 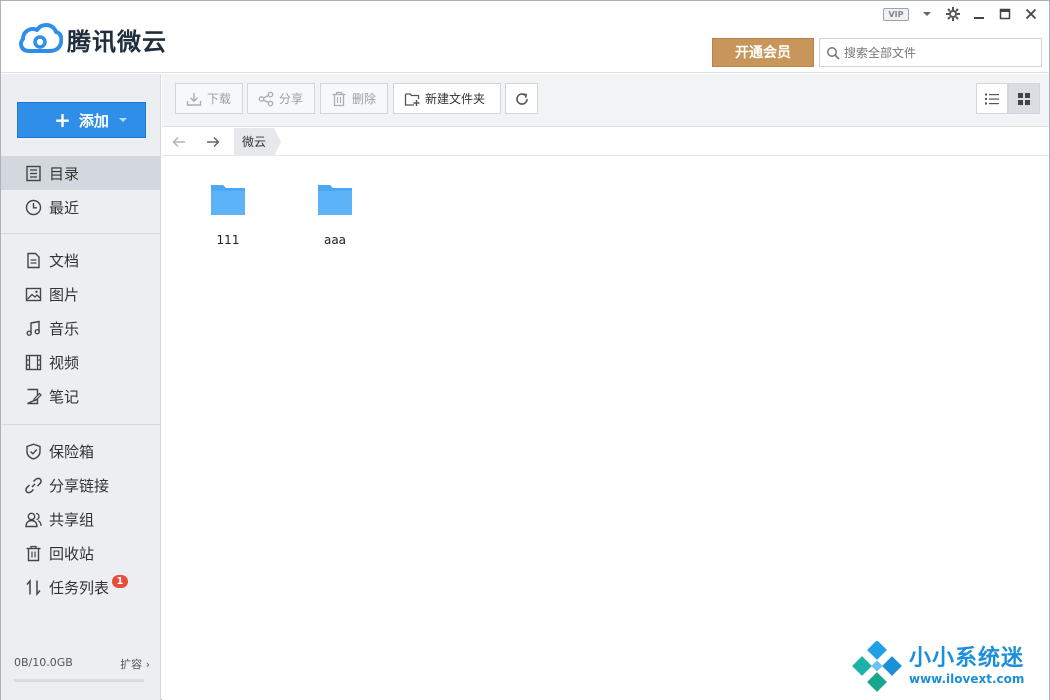 I want to click on storage-usage: 0B/10.0GB, so click(x=43, y=662).